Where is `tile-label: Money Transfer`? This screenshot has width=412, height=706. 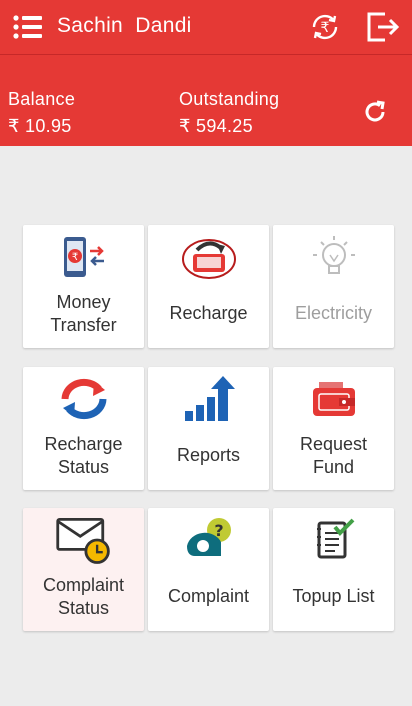
tile-label: Money Transfer is located at coordinates (83, 313).